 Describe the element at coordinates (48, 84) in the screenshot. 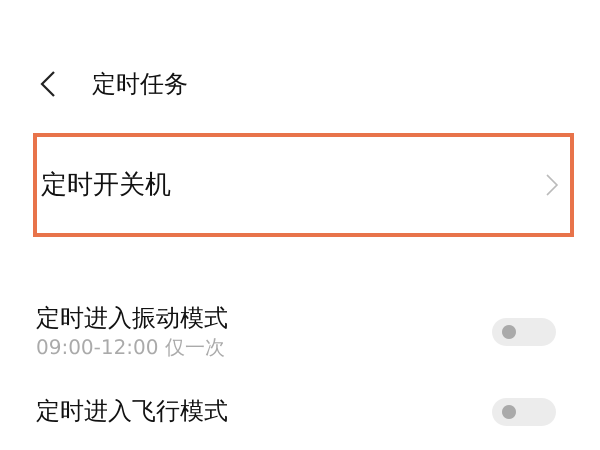

I see `back-icon` at that location.